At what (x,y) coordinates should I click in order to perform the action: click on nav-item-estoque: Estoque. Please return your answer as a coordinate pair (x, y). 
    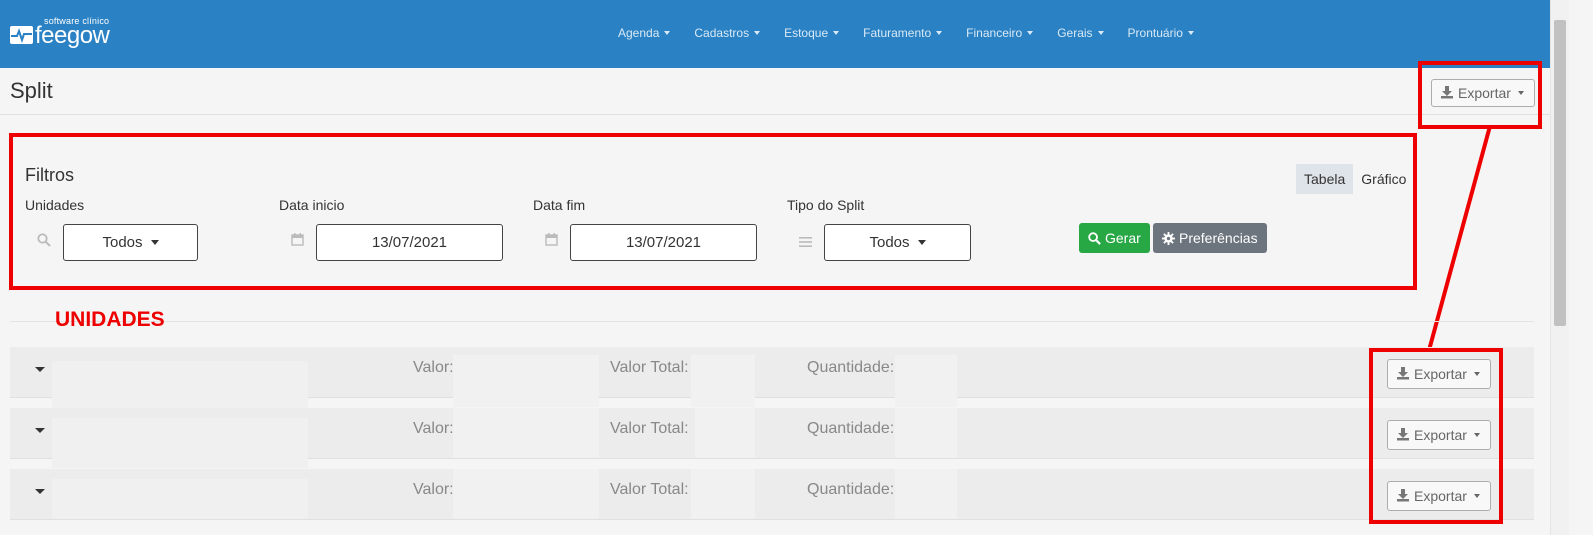
    Looking at the image, I should click on (812, 33).